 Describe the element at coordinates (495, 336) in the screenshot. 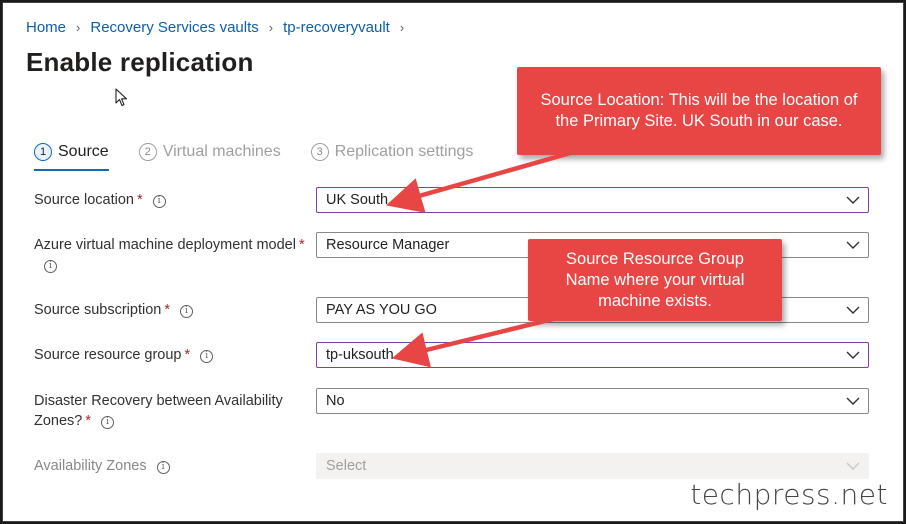

I see `arrow-to-resource-group` at that location.